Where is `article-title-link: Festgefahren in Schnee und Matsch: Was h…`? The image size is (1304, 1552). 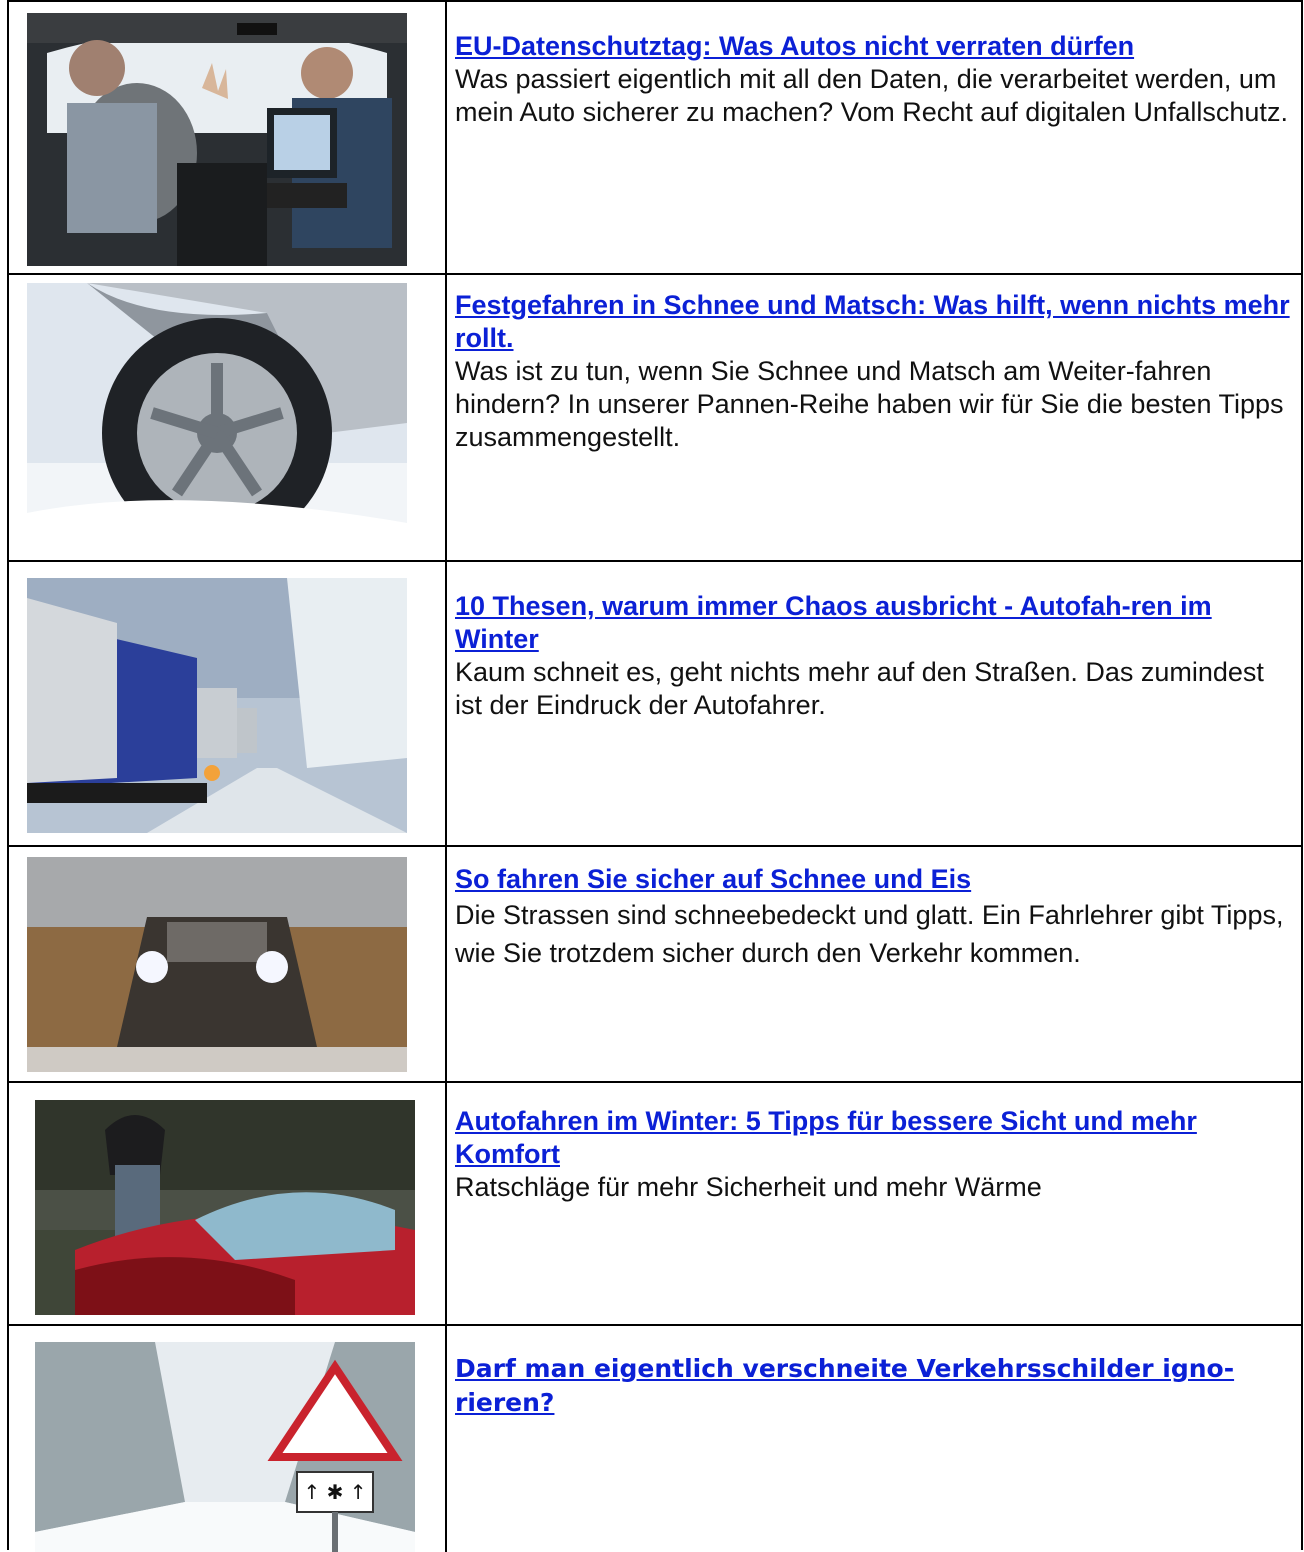 article-title-link: Festgefahren in Schnee und Matsch: Was h… is located at coordinates (874, 322).